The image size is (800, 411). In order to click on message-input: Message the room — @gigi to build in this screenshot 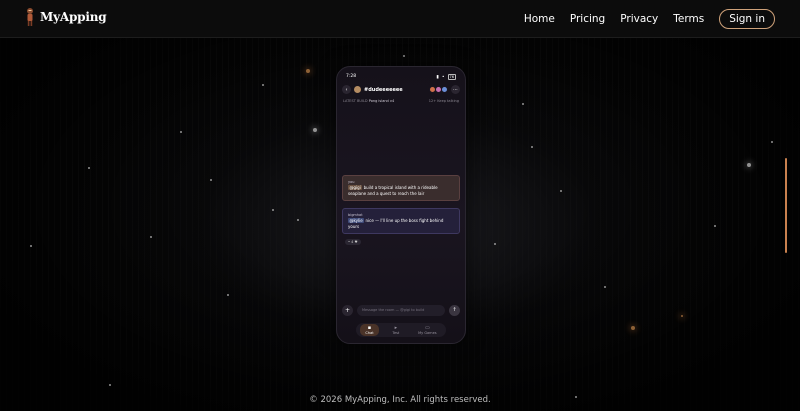, I will do `click(401, 310)`.